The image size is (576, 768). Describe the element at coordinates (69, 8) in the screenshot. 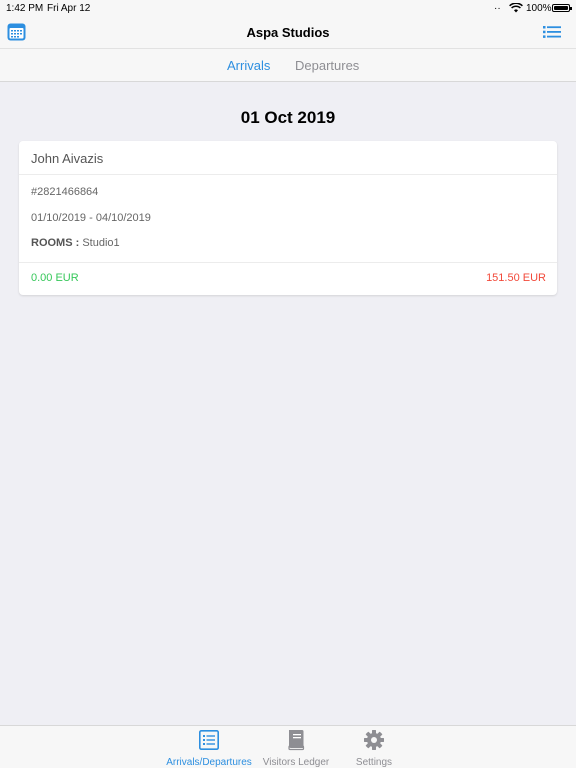

I see `status-date: Fri Apr 12` at that location.